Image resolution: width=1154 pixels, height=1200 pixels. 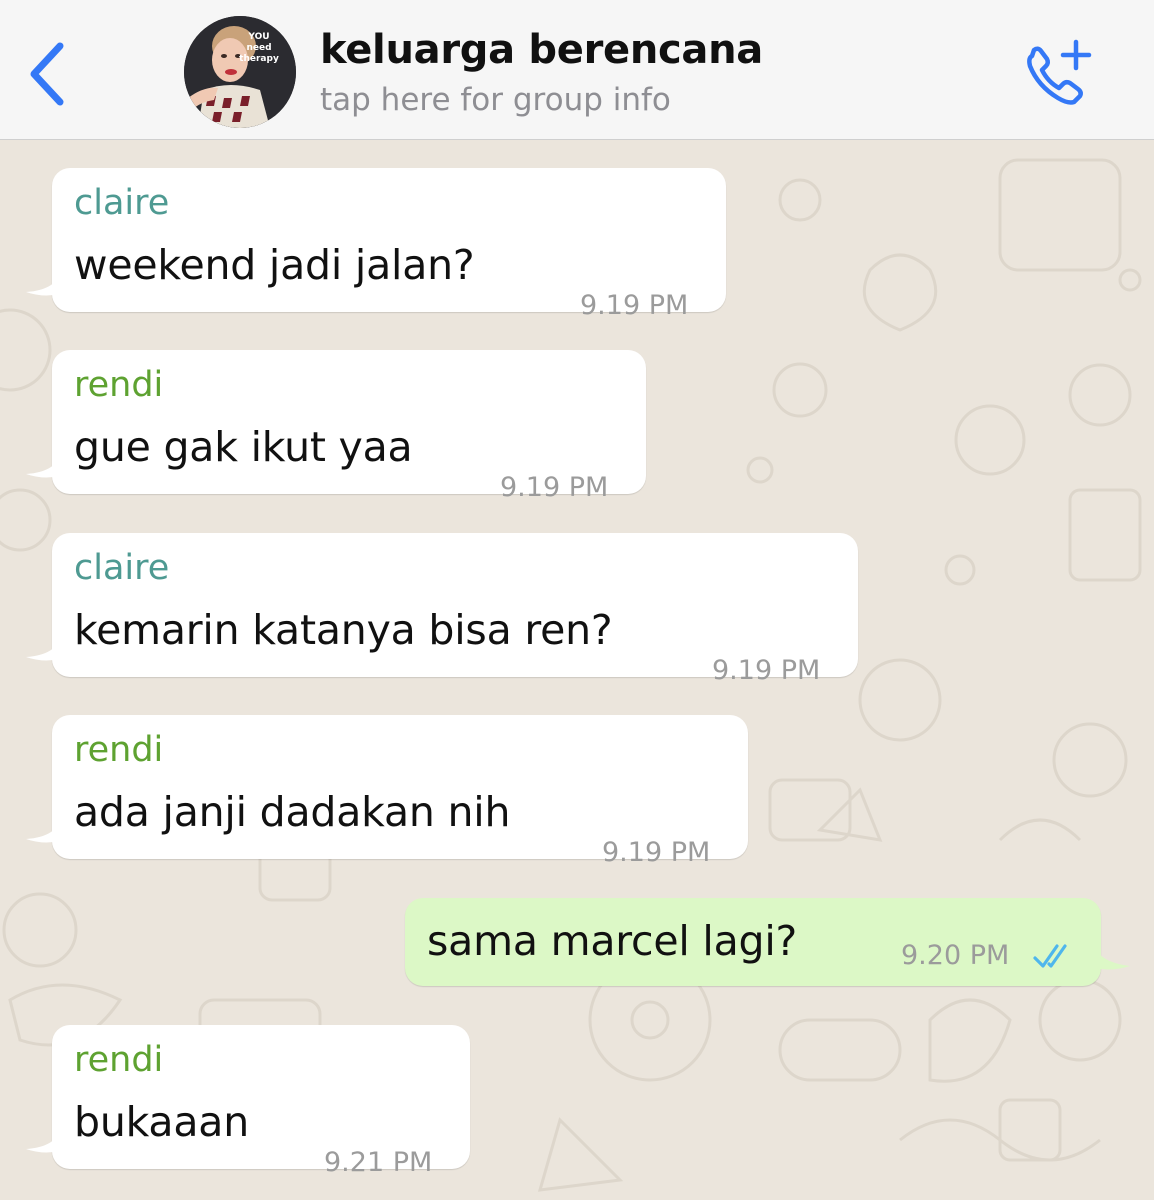 What do you see at coordinates (612, 941) in the screenshot?
I see `message-text: sama marcel lagi?` at bounding box center [612, 941].